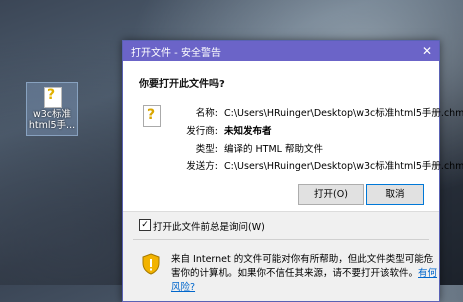  What do you see at coordinates (281, 51) in the screenshot?
I see `title-bar: 打开文件 - 安全警告 ✕` at bounding box center [281, 51].